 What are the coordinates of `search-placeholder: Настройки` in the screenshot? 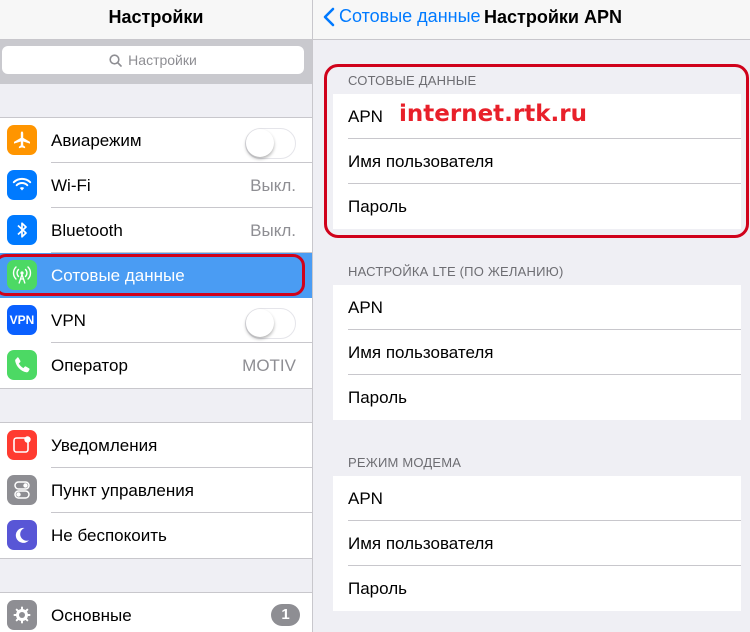 It's located at (162, 60).